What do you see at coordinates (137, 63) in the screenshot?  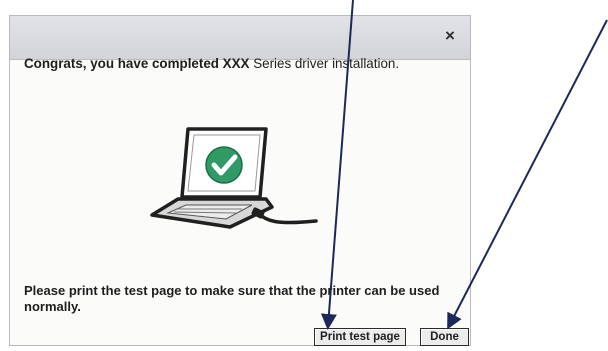 I see `completion-message-bold: Congrats, you have completed XXX` at bounding box center [137, 63].